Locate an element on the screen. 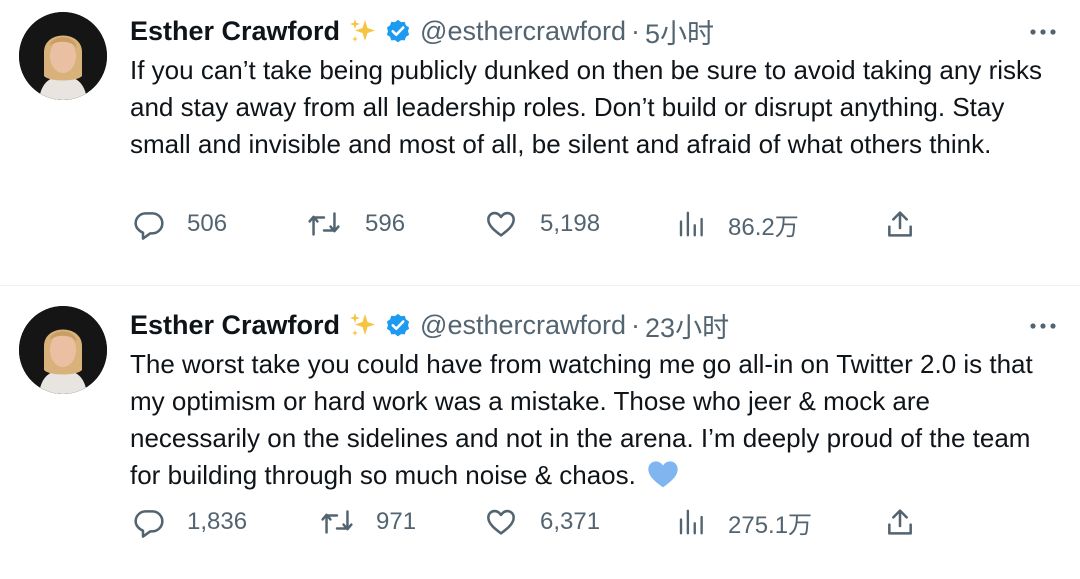 Image resolution: width=1080 pixels, height=579 pixels. views-button: 275.1万 is located at coordinates (744, 522).